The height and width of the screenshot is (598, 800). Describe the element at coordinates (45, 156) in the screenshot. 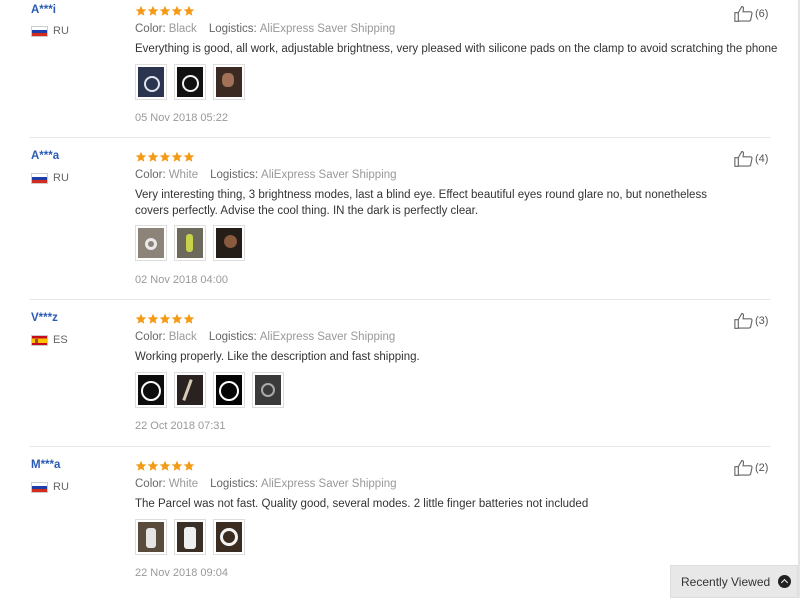

I see `reviewer-name: A***a` at that location.